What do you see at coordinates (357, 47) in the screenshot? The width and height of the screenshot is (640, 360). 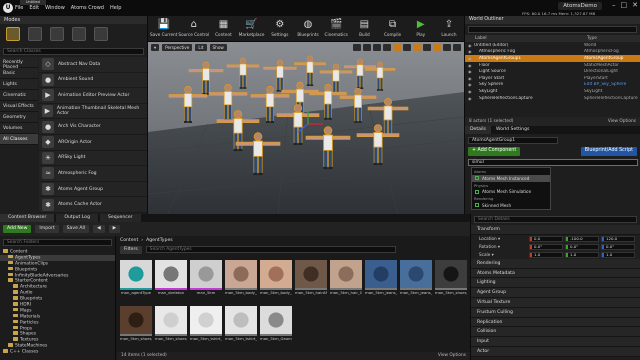 I see `translate-tool-icon` at bounding box center [357, 47].